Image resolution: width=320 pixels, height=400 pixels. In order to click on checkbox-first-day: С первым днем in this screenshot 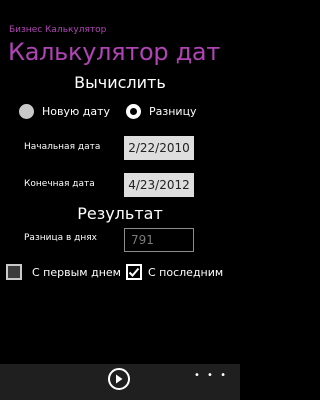, I will do `click(63, 272)`.